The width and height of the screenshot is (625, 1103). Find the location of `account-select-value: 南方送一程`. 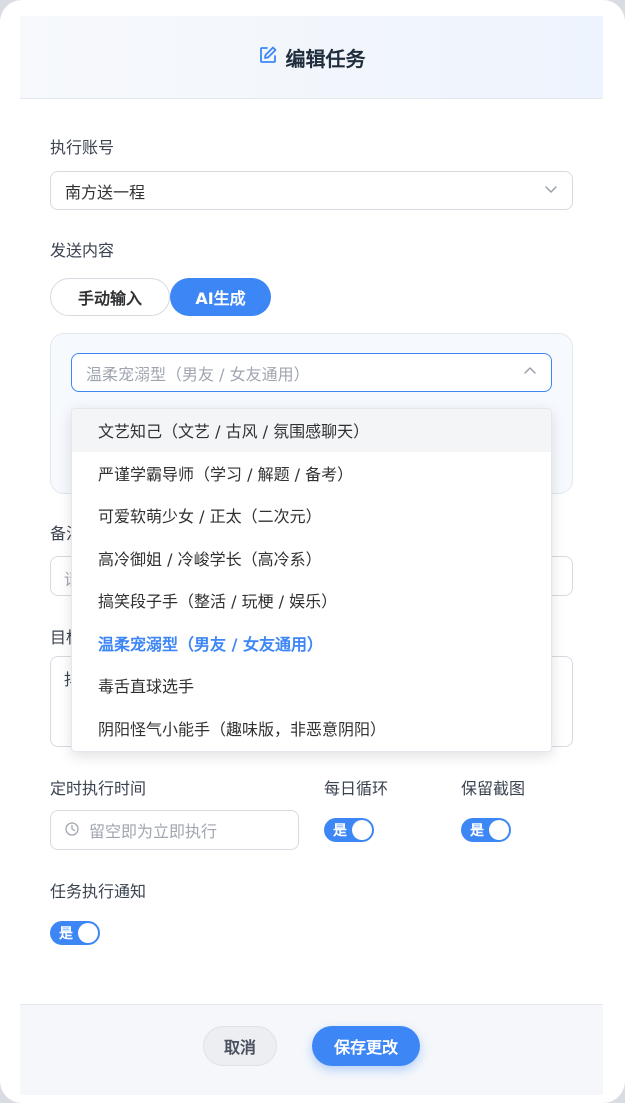

account-select-value: 南方送一程 is located at coordinates (105, 192).